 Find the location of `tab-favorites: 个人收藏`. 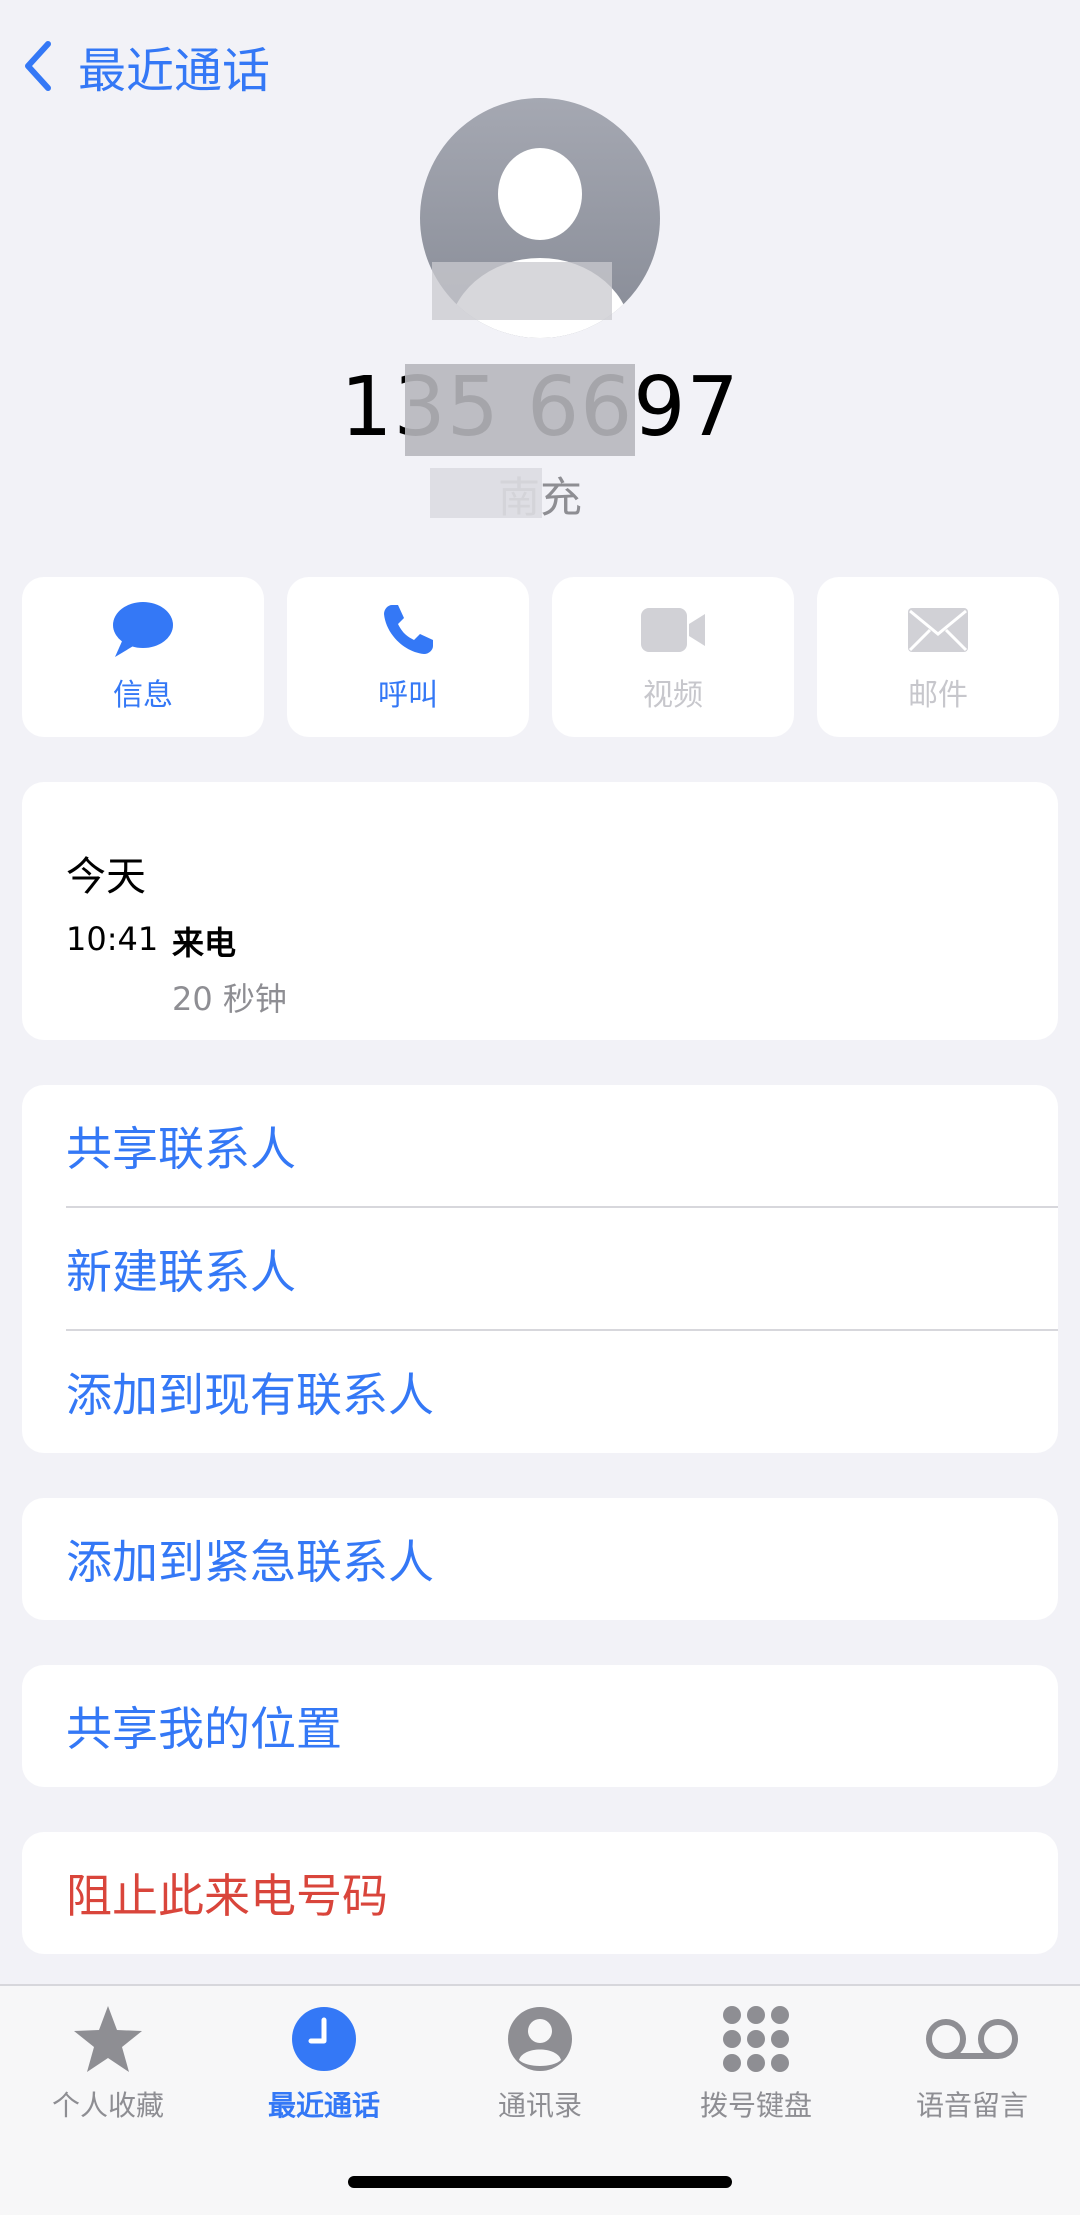

tab-favorites: 个人收藏 is located at coordinates (108, 2063).